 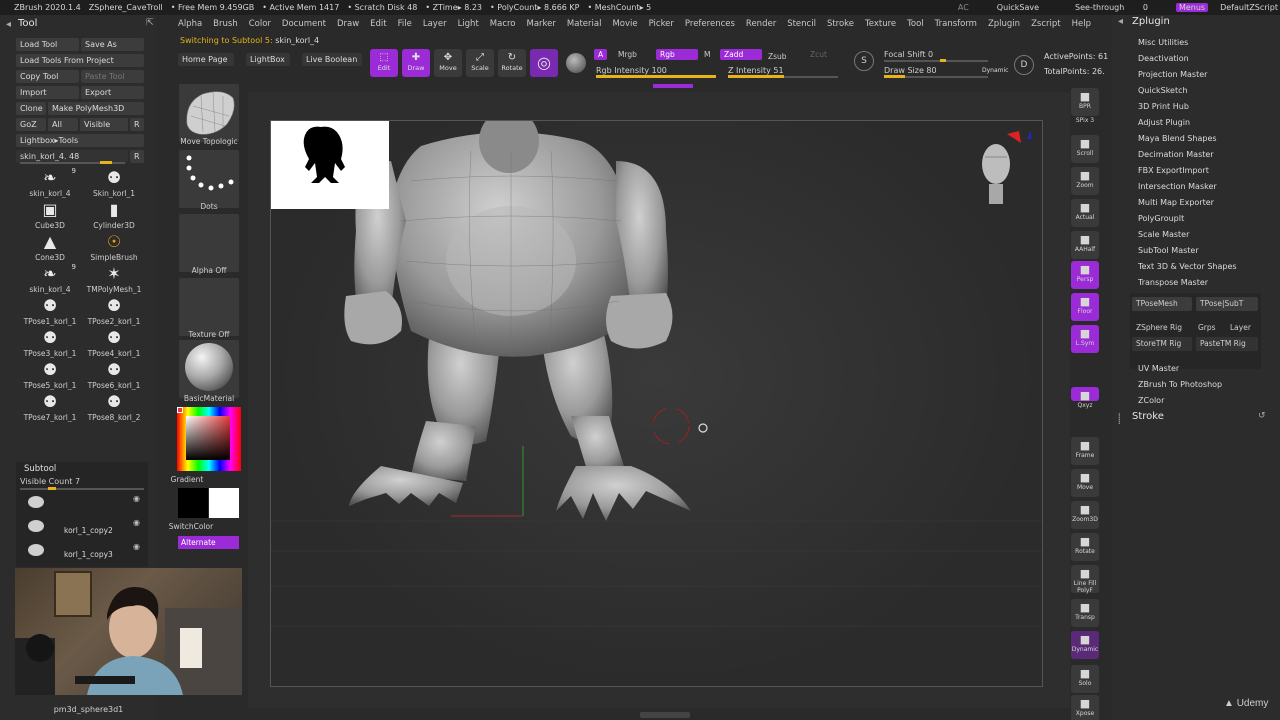 What do you see at coordinates (741, 54) in the screenshot?
I see `zadd-button: Zadd` at bounding box center [741, 54].